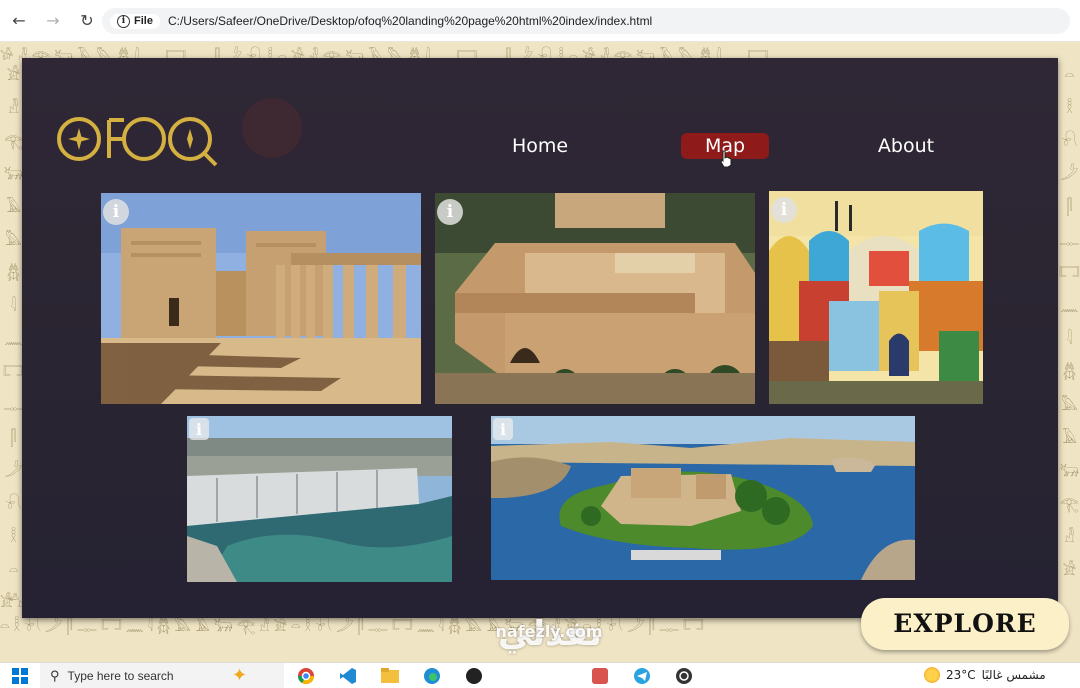 Image resolution: width=1080 pixels, height=688 pixels. I want to click on file-label: File, so click(143, 21).